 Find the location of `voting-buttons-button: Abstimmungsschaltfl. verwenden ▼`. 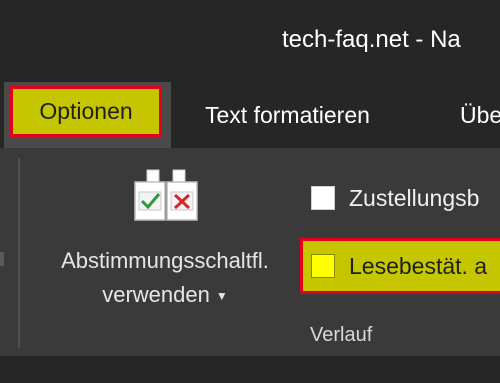

voting-buttons-button: Abstimmungsschaltfl. verwenden ▼ is located at coordinates (165, 278).